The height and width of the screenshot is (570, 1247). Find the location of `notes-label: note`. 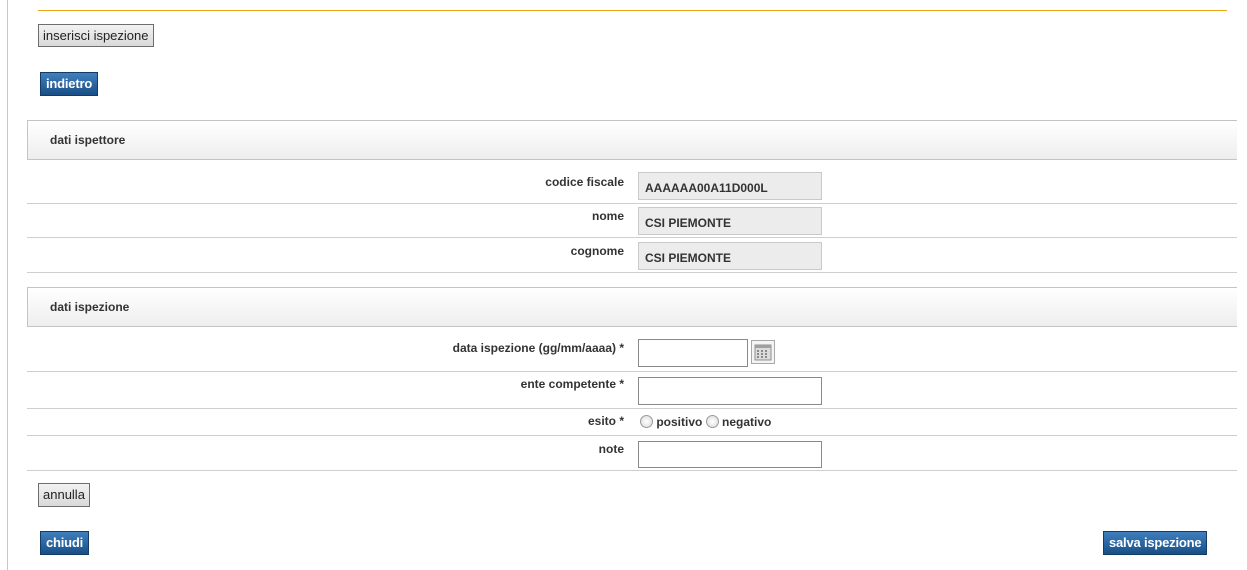

notes-label: note is located at coordinates (611, 449).